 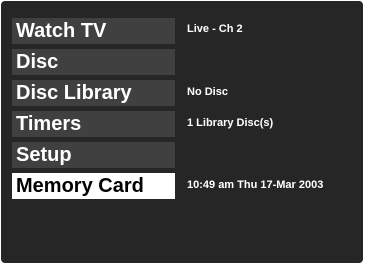 What do you see at coordinates (93, 186) in the screenshot?
I see `menu-item-memory-card: Memory Card` at bounding box center [93, 186].